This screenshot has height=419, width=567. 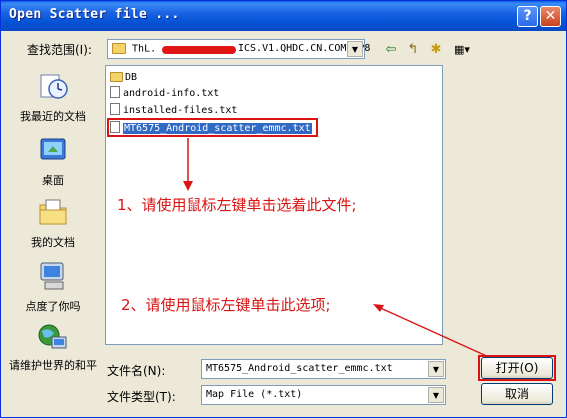 What do you see at coordinates (237, 205) in the screenshot?
I see `instruction-step-1: 1、请使用鼠标左键单击选着此文件;` at bounding box center [237, 205].